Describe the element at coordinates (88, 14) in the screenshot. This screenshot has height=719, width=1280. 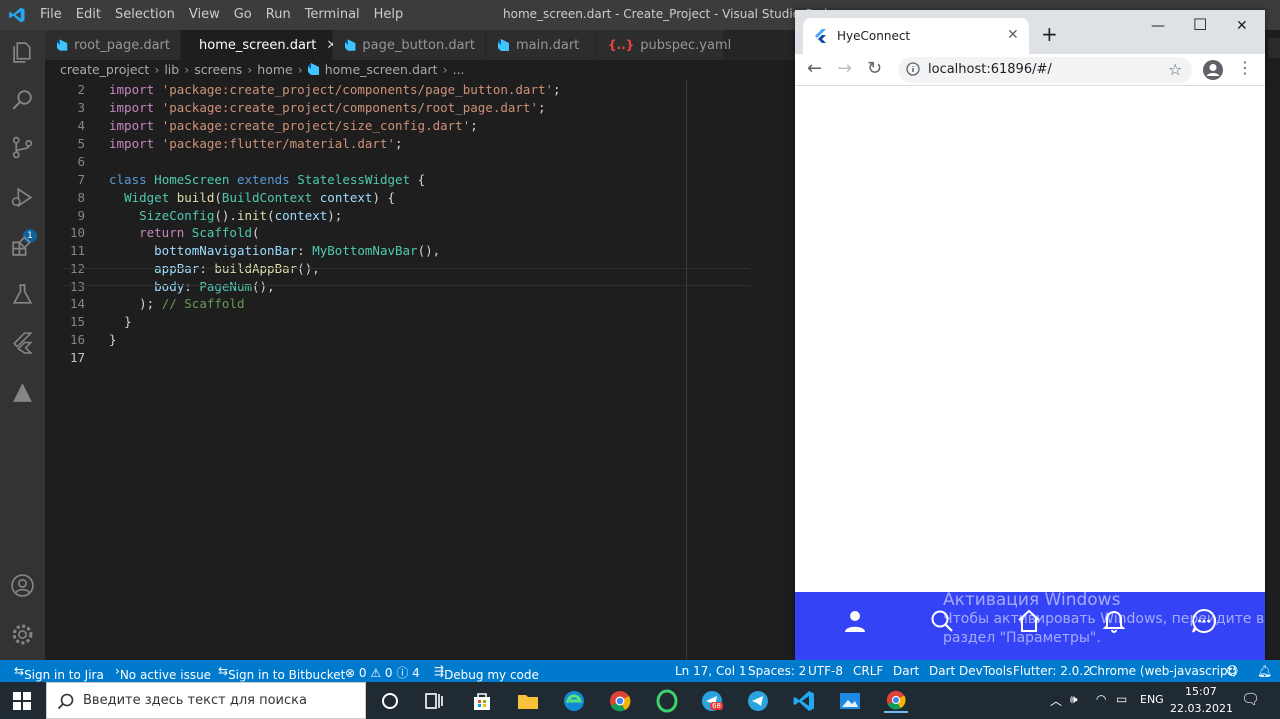
I see `menu-edit: Edit` at that location.